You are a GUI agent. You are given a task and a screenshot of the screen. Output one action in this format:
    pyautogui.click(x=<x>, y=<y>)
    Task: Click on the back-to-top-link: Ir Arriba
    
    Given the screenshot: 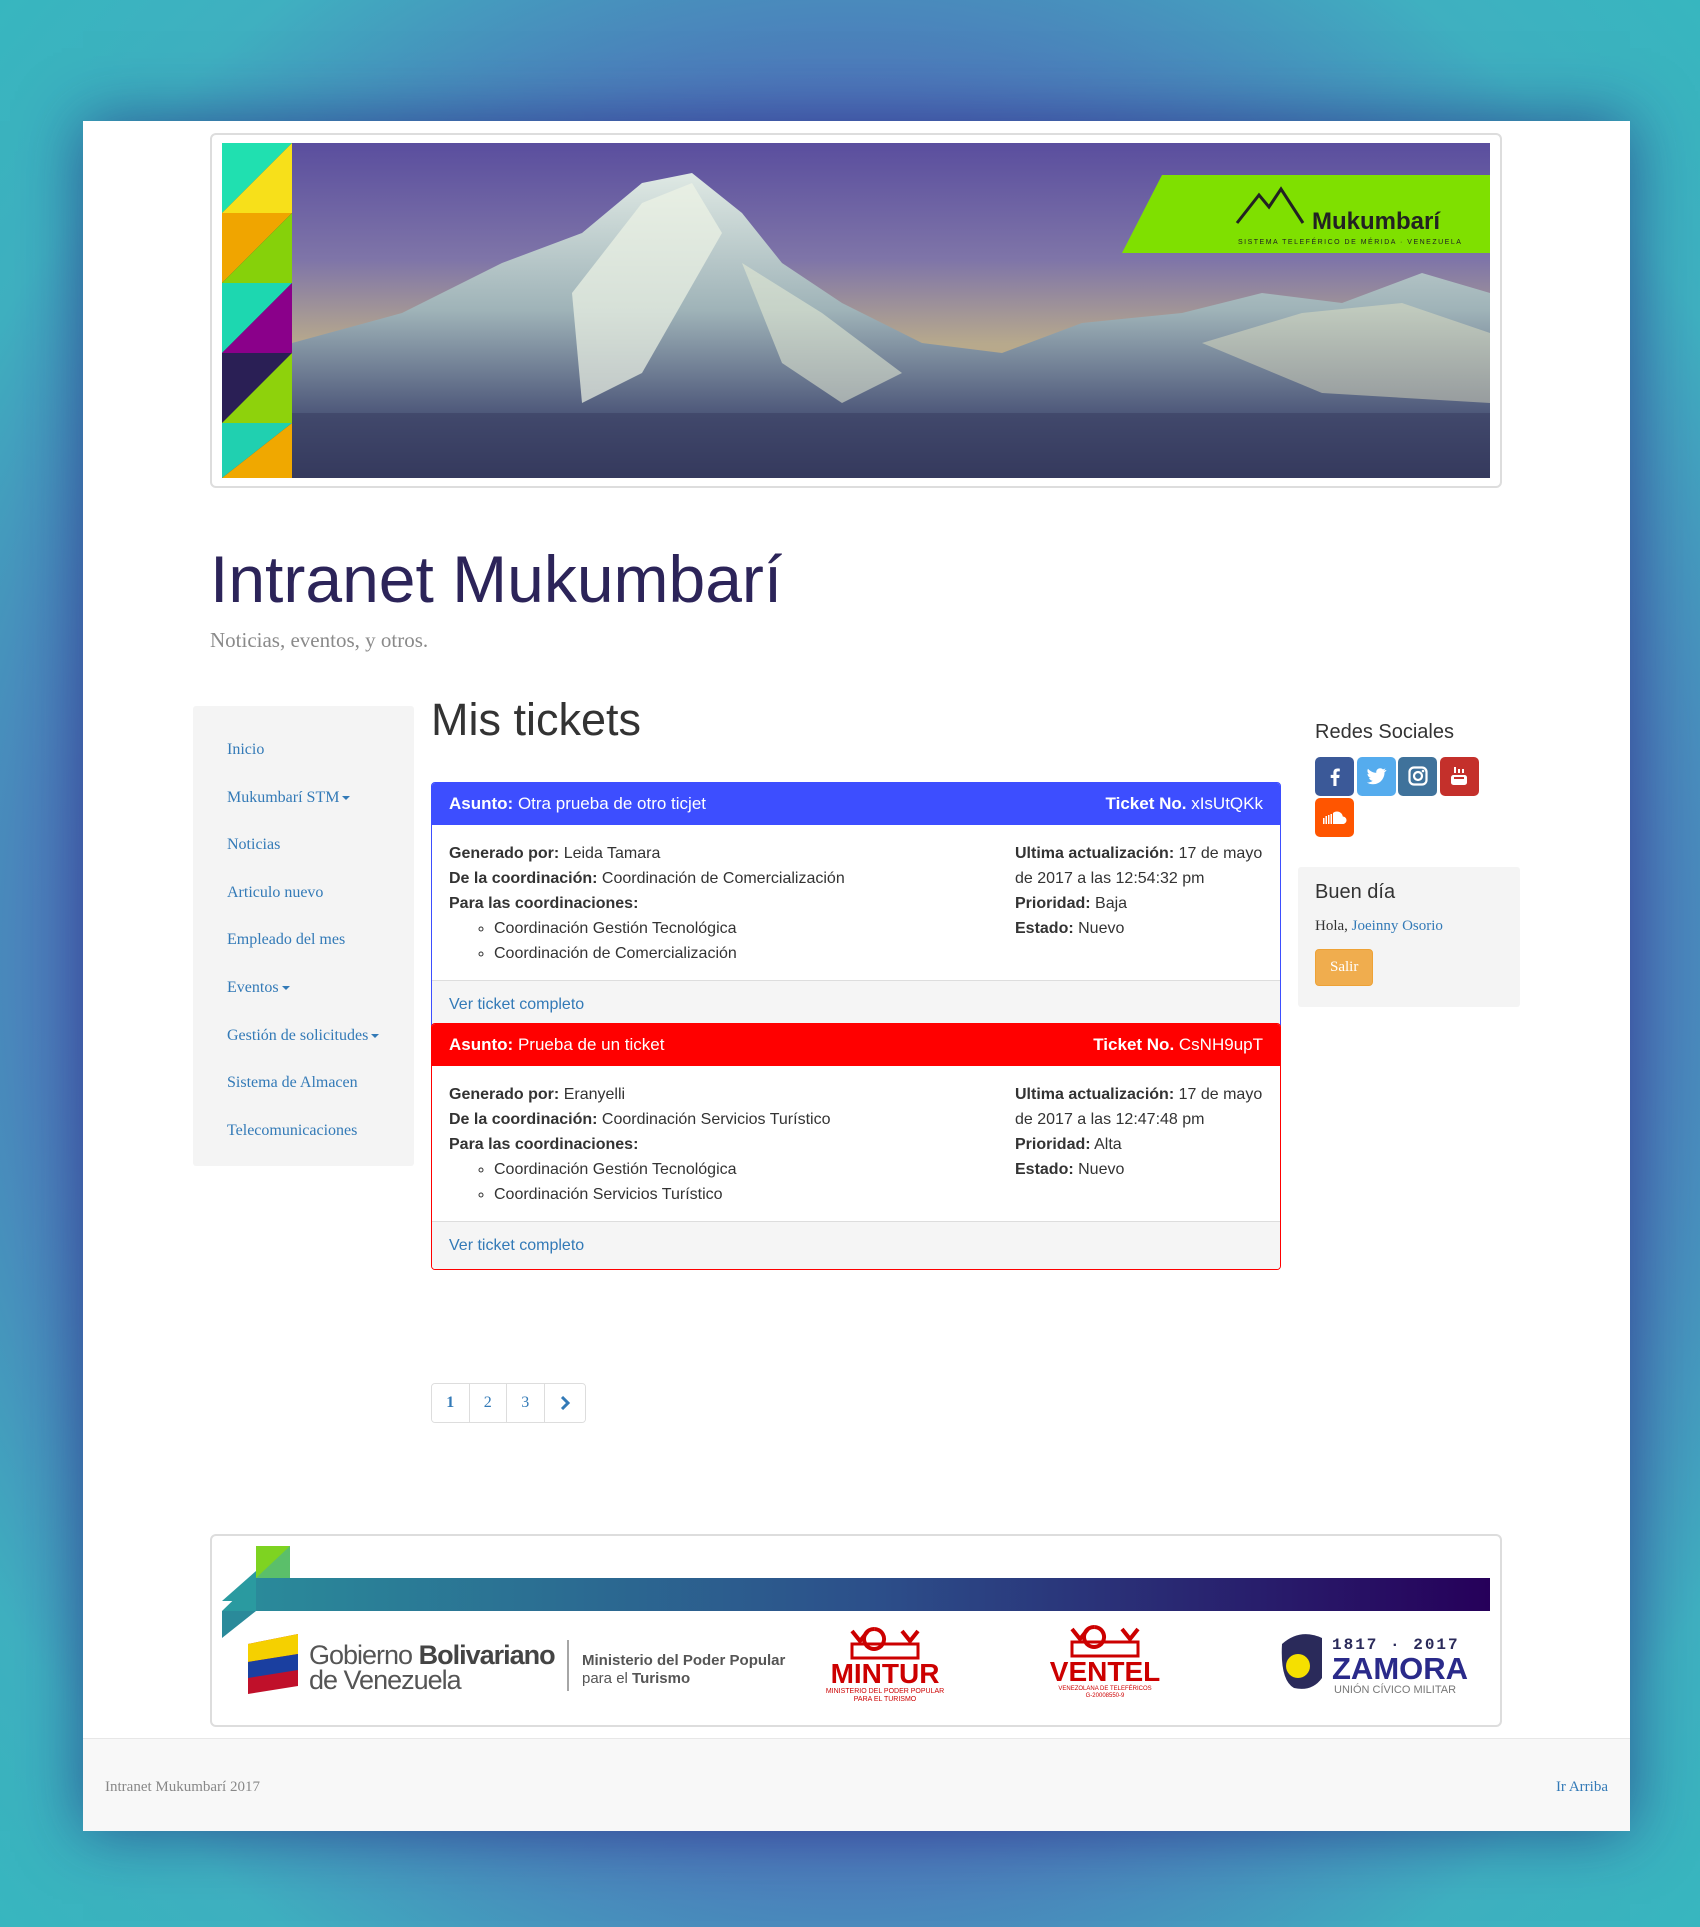 What is the action you would take?
    pyautogui.click(x=1582, y=1787)
    